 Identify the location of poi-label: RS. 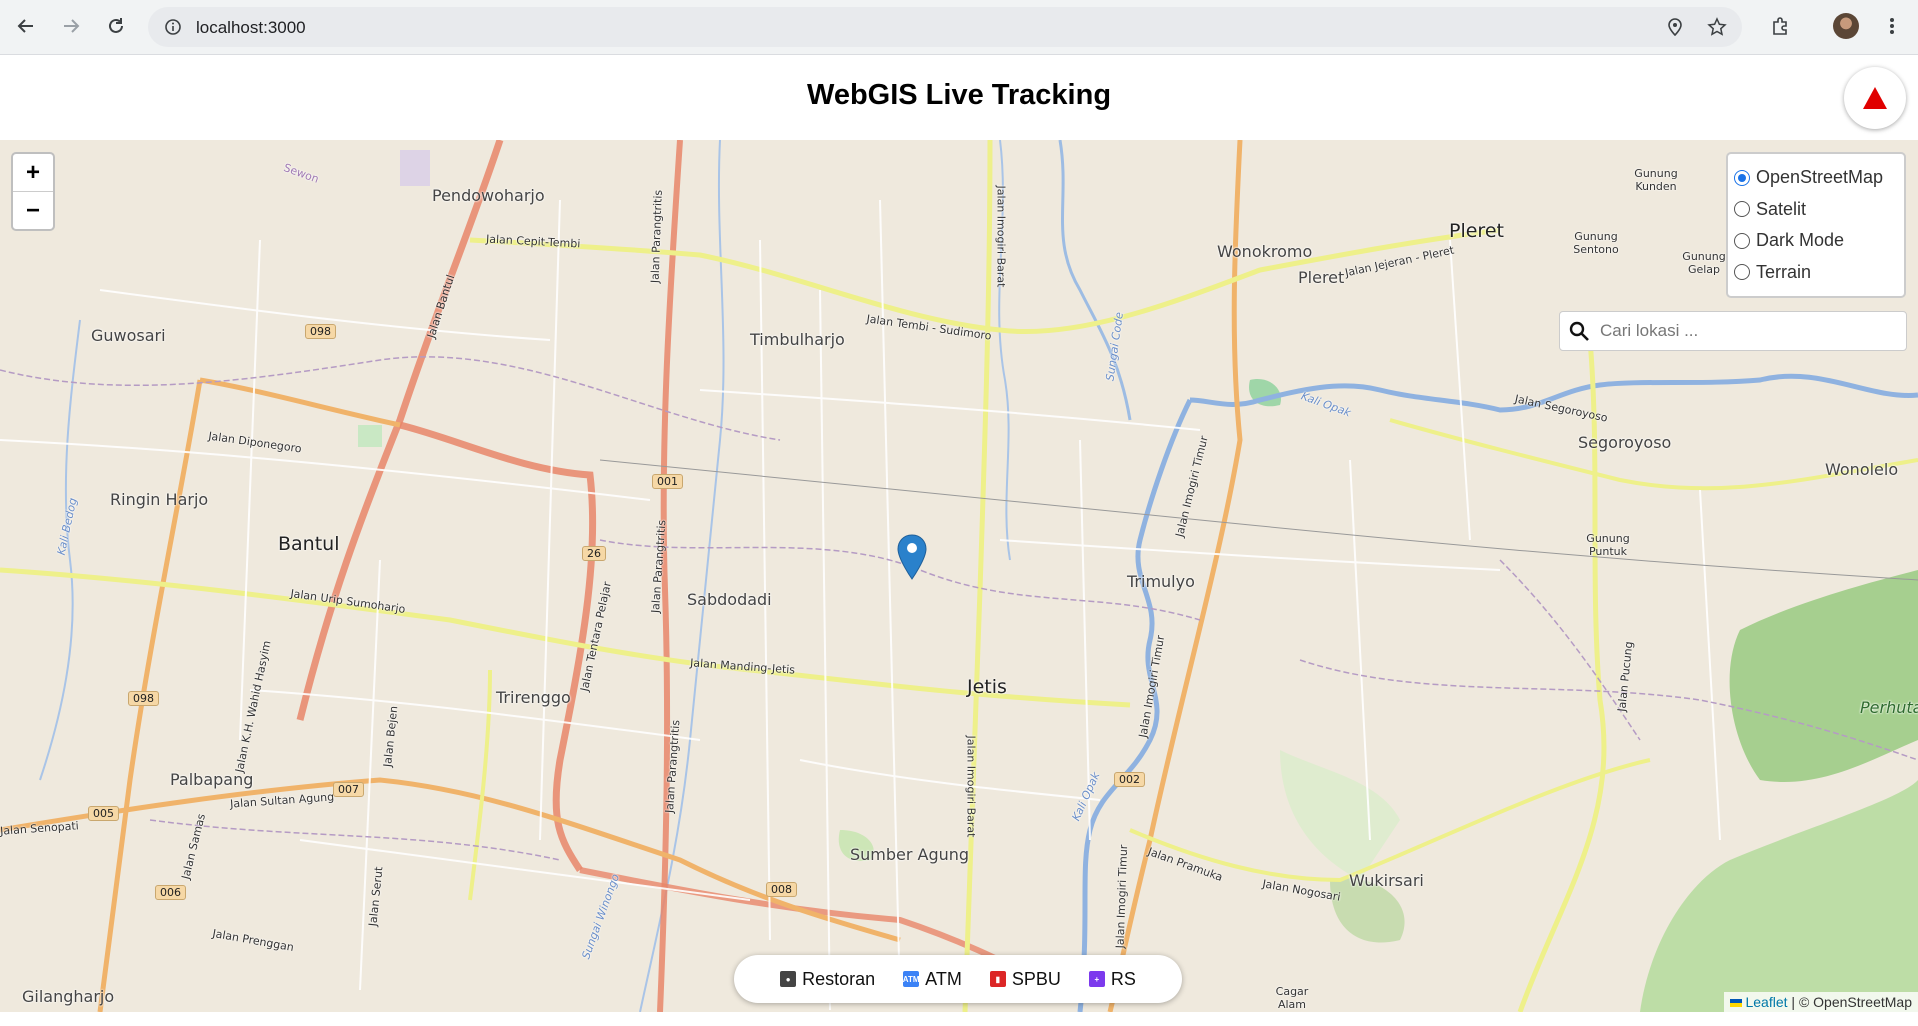
(1123, 978).